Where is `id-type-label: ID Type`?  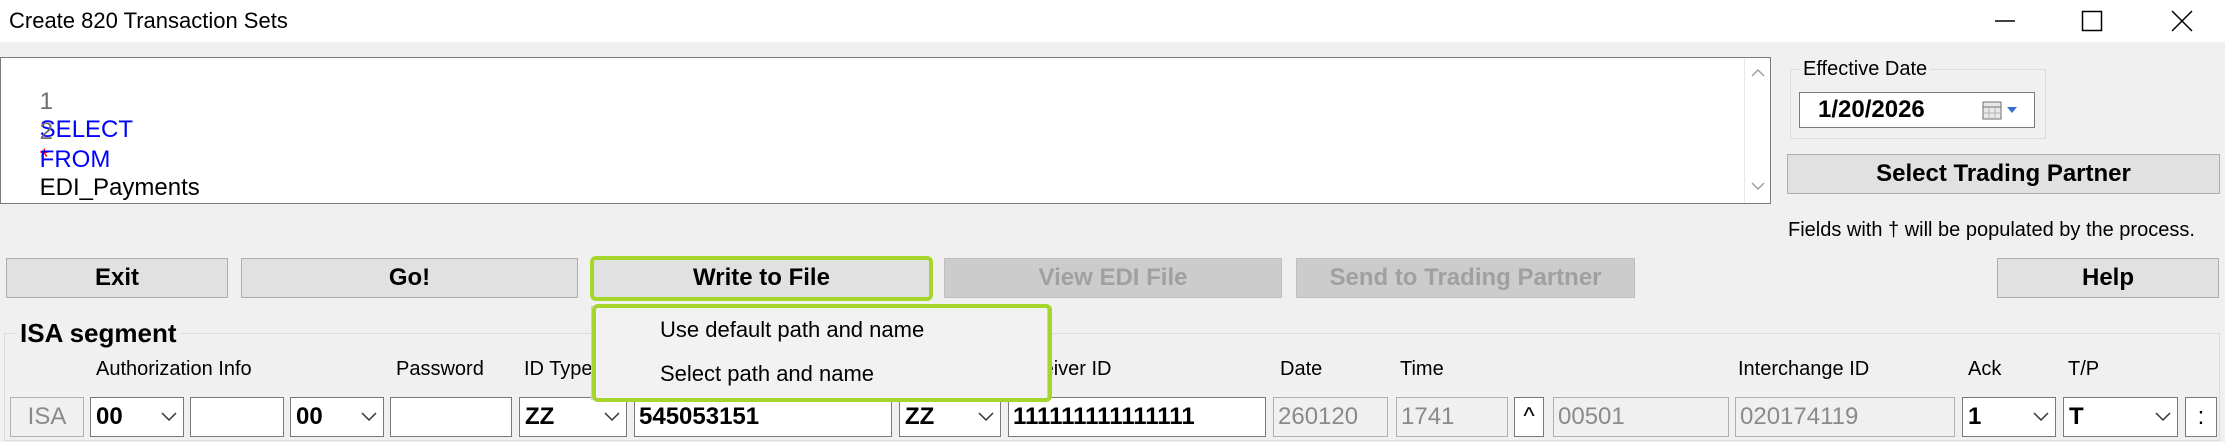 id-type-label: ID Type is located at coordinates (558, 369).